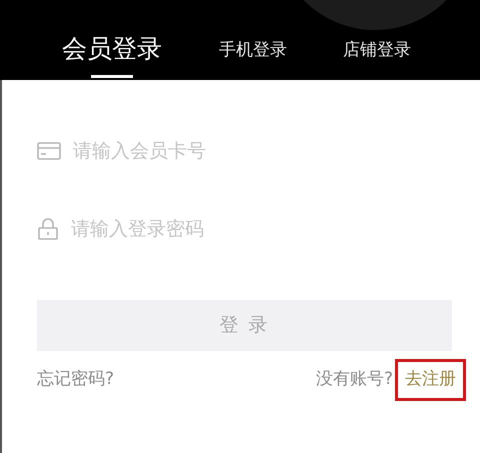 The height and width of the screenshot is (453, 480). What do you see at coordinates (48, 229) in the screenshot?
I see `lock-icon` at bounding box center [48, 229].